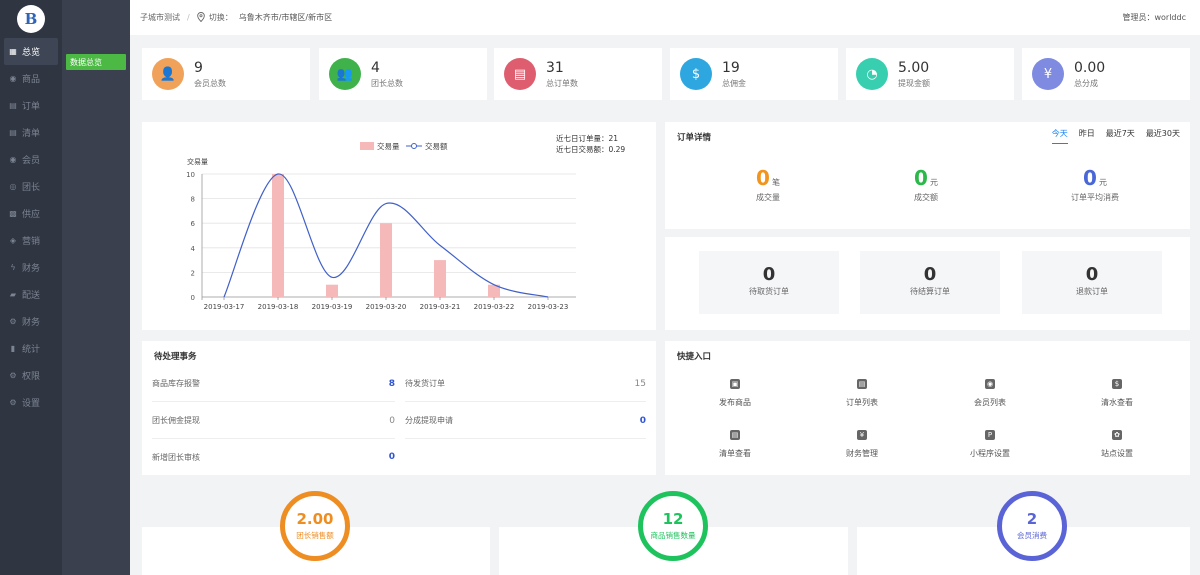 Image resolution: width=1200 pixels, height=575 pixels. What do you see at coordinates (734, 74) in the screenshot?
I see `stat-text: 19 总佣金` at bounding box center [734, 74].